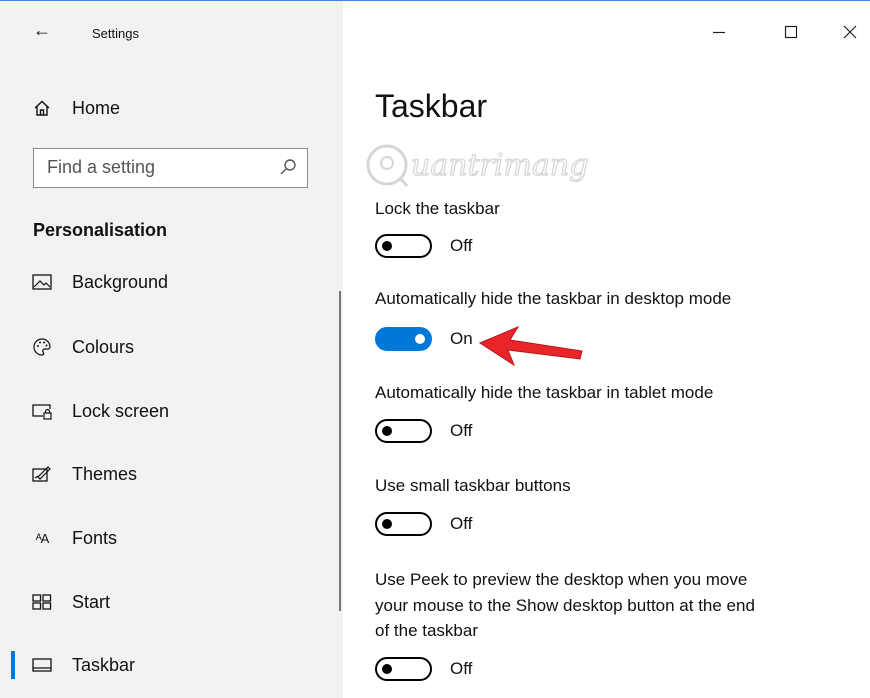 Image resolution: width=870 pixels, height=698 pixels. I want to click on option-label-peek-line3: of the taskbar, so click(427, 630).